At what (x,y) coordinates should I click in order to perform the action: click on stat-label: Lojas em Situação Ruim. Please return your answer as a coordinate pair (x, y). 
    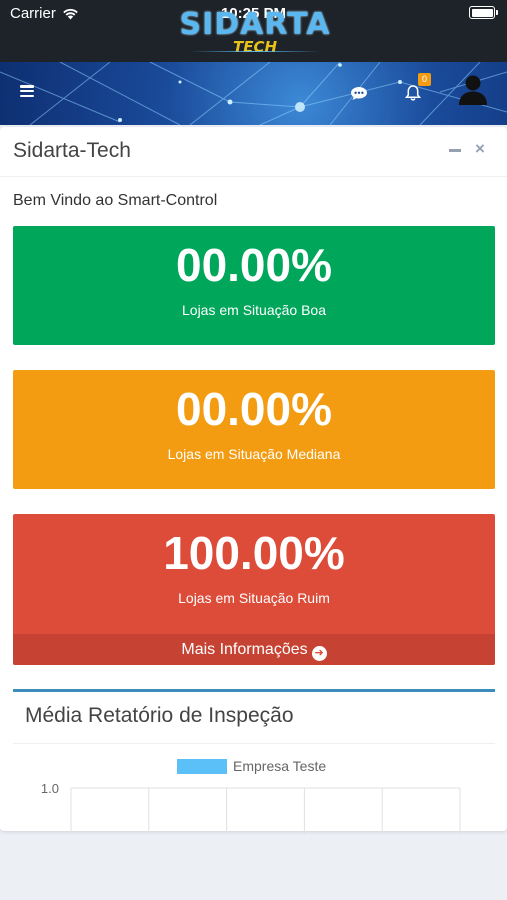
    Looking at the image, I should click on (254, 598).